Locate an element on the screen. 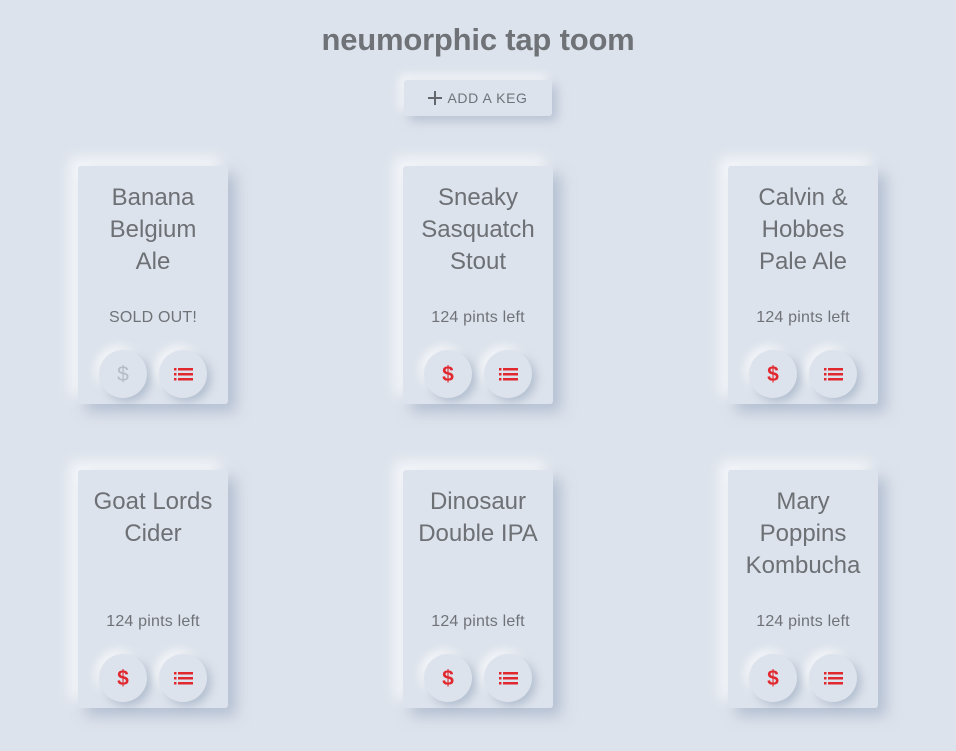  keg-card: Mary Poppins Kombucha 124 pints left $ is located at coordinates (803, 589).